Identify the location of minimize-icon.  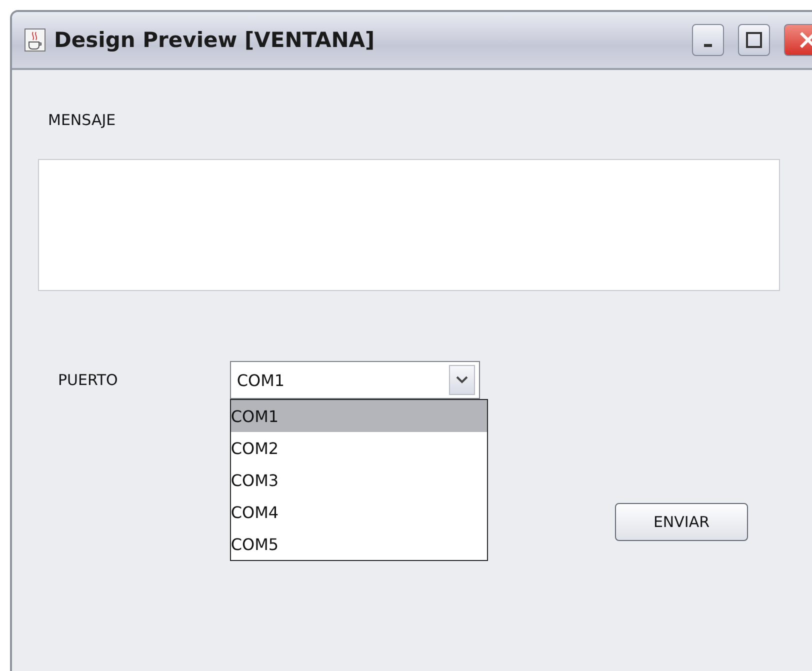
(708, 45).